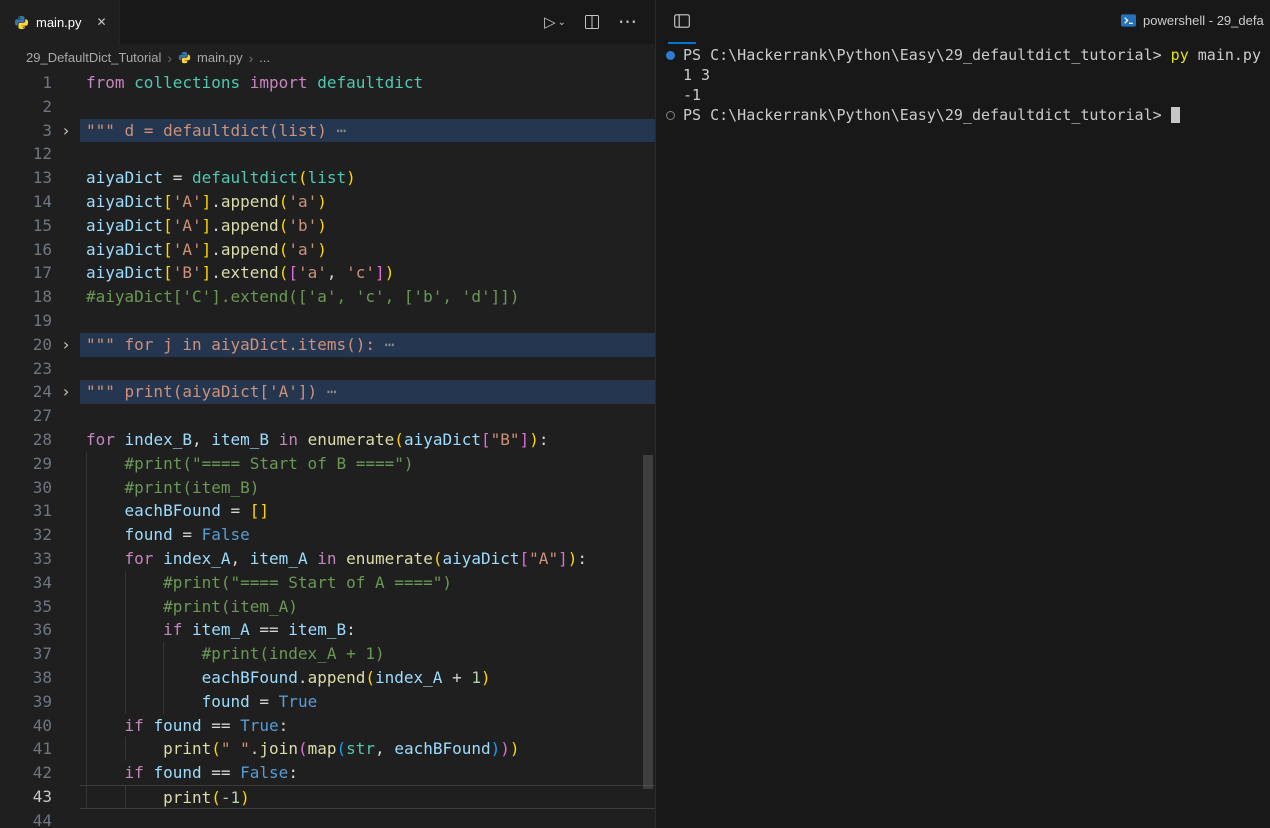  What do you see at coordinates (367, 725) in the screenshot?
I see `code-line-text: if found == True:` at bounding box center [367, 725].